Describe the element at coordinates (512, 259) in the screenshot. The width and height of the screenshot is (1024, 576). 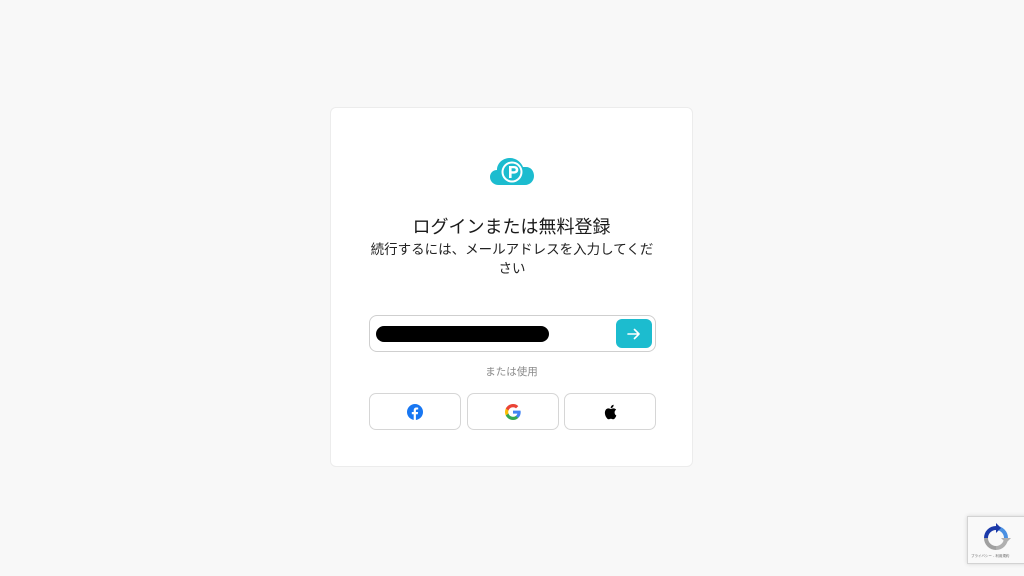
I see `page-subtitle: 続行するには、メールアドレスを入力してください` at that location.